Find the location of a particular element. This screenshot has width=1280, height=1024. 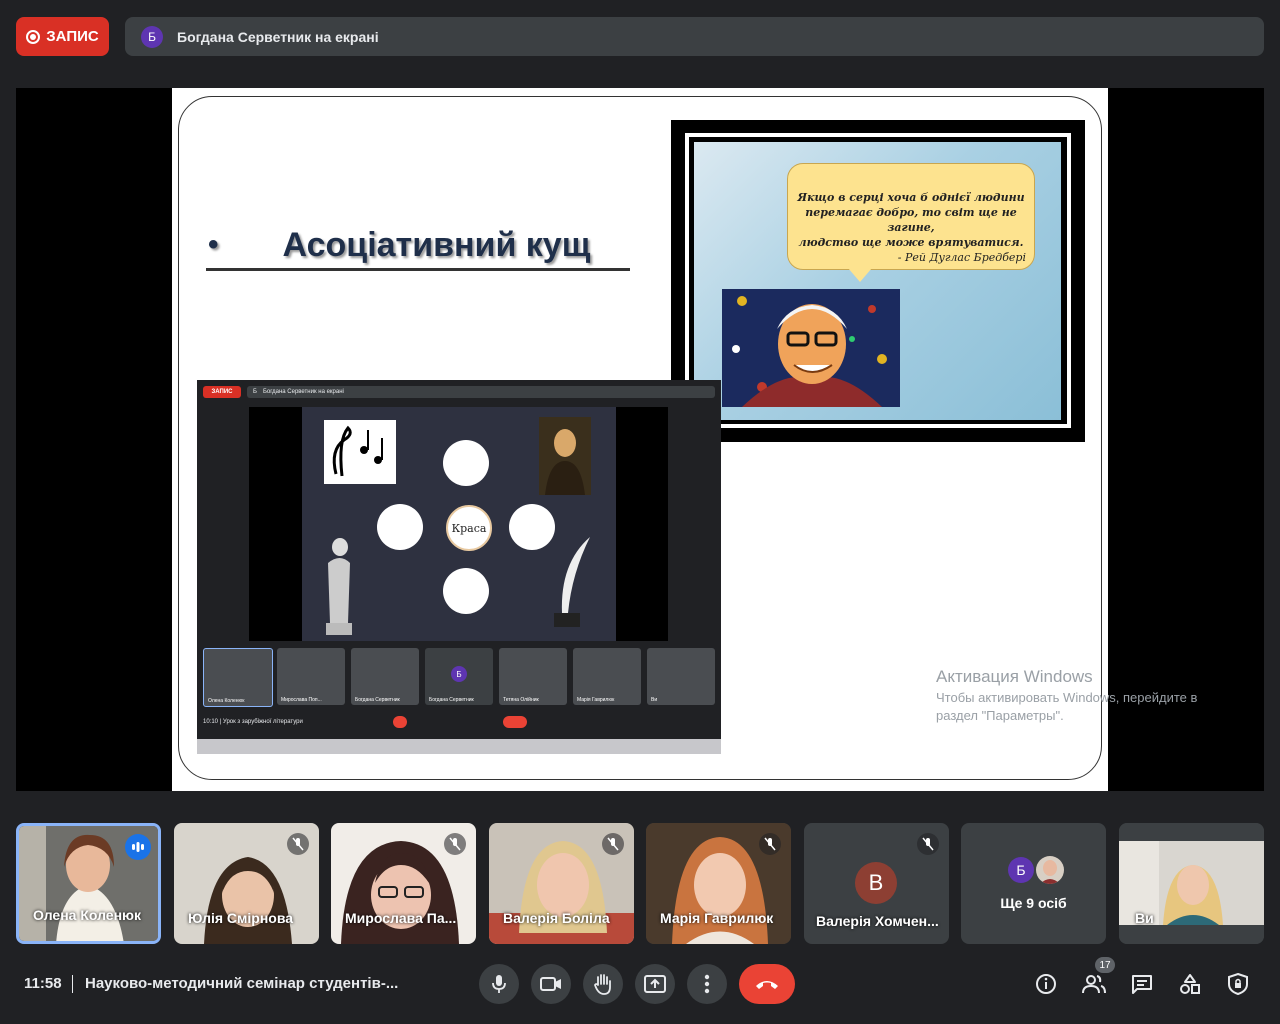

chat-button is located at coordinates (1142, 984).